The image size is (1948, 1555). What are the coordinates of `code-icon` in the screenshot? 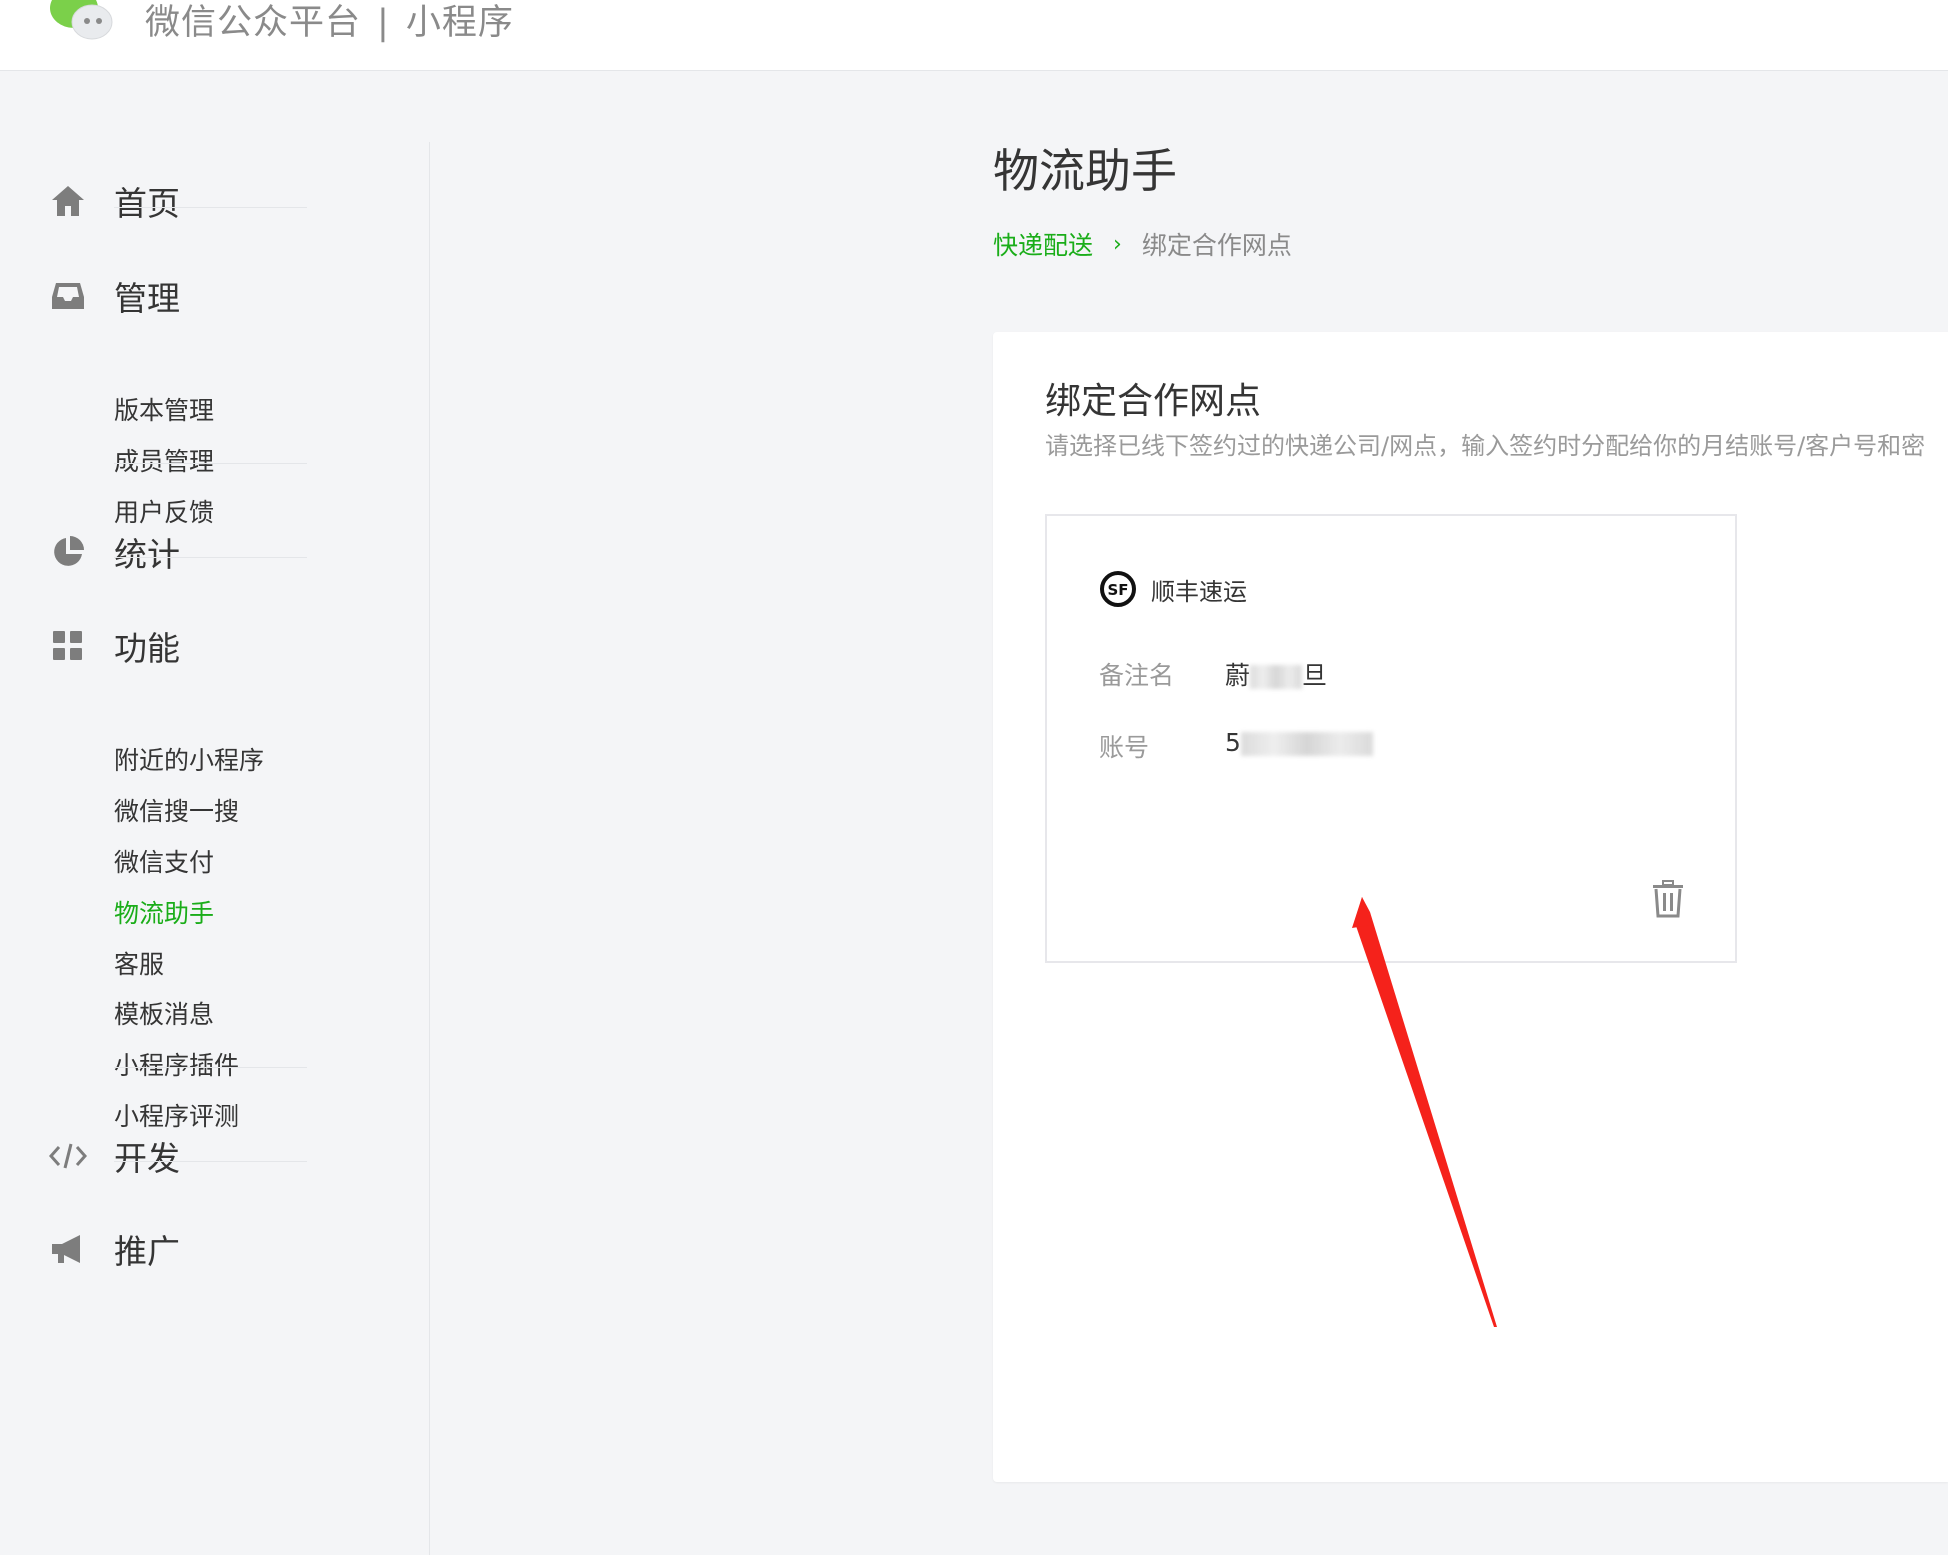 It's located at (68, 1156).